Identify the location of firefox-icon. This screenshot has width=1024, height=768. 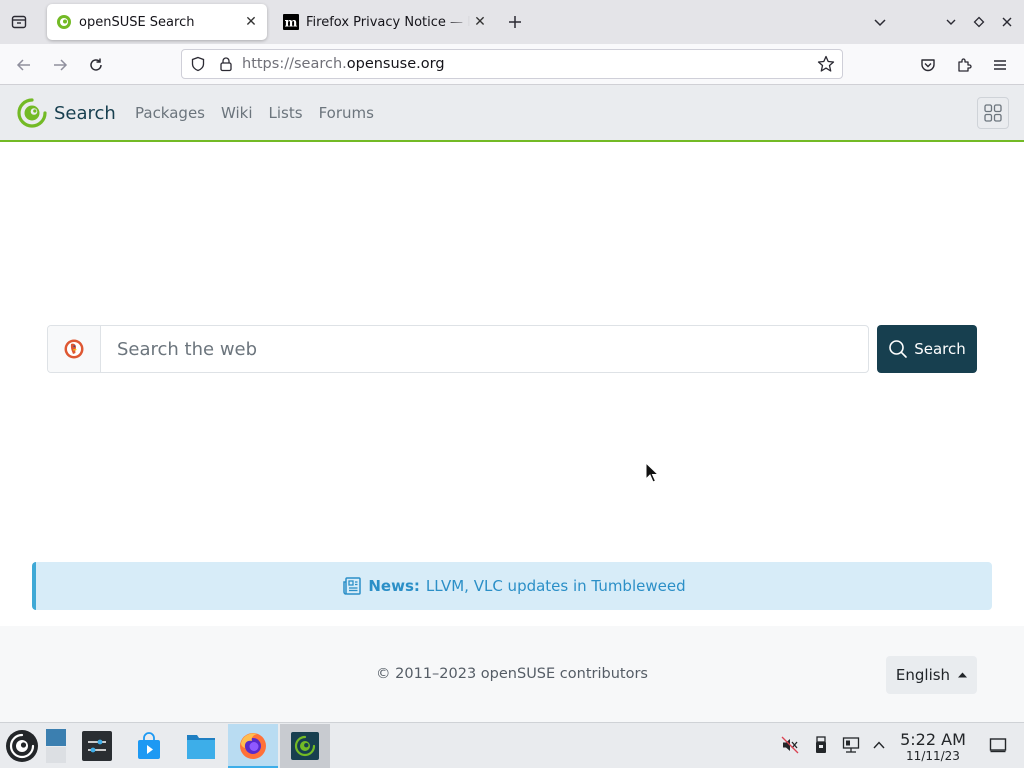
(253, 746).